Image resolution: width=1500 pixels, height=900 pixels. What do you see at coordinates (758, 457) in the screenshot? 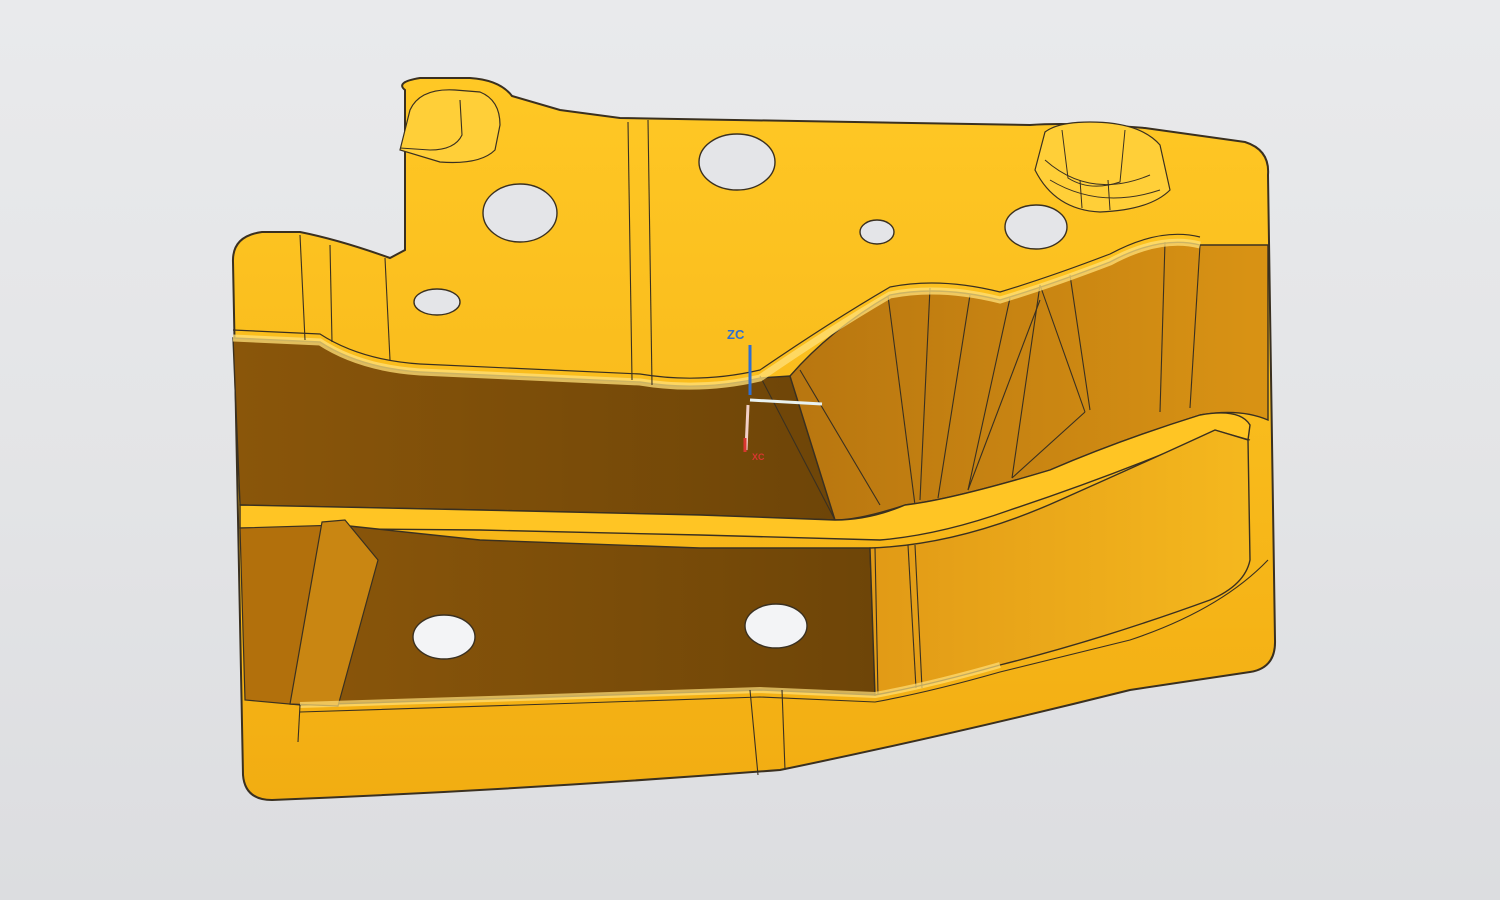
I see `wcs-y-label: XC` at bounding box center [758, 457].